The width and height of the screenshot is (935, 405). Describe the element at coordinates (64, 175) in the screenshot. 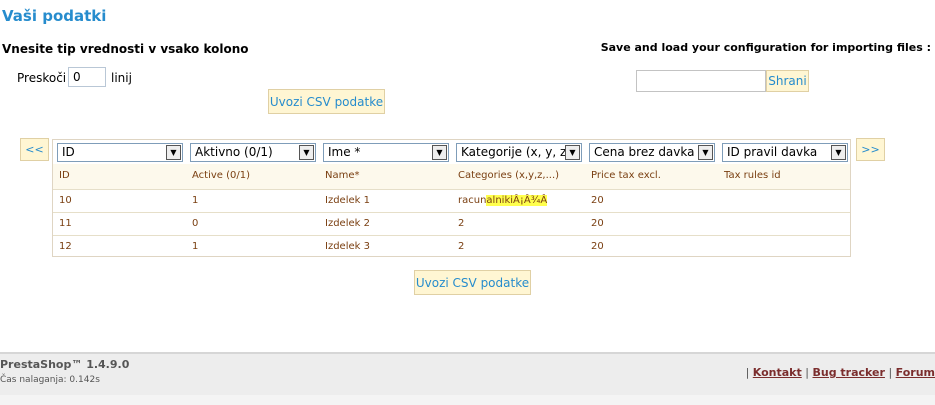

I see `column-header: ID` at that location.